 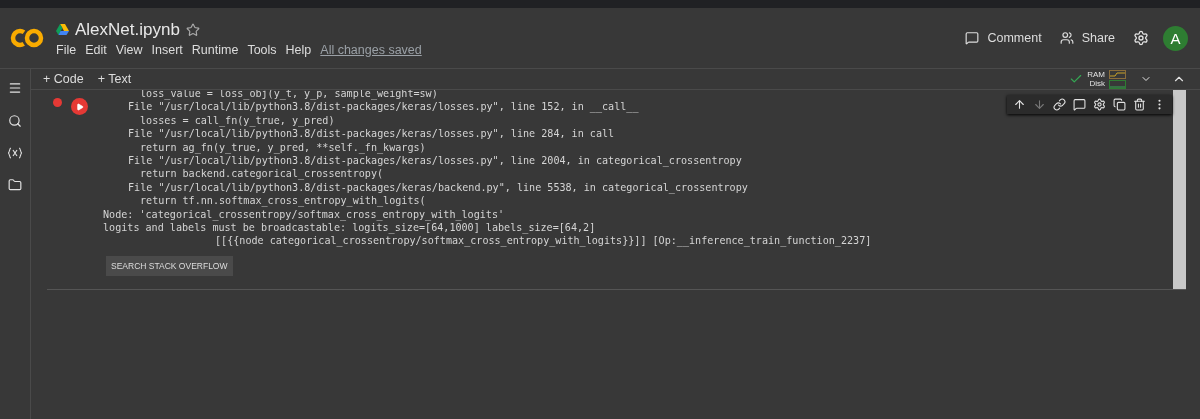 I want to click on play-icon, so click(x=79, y=106).